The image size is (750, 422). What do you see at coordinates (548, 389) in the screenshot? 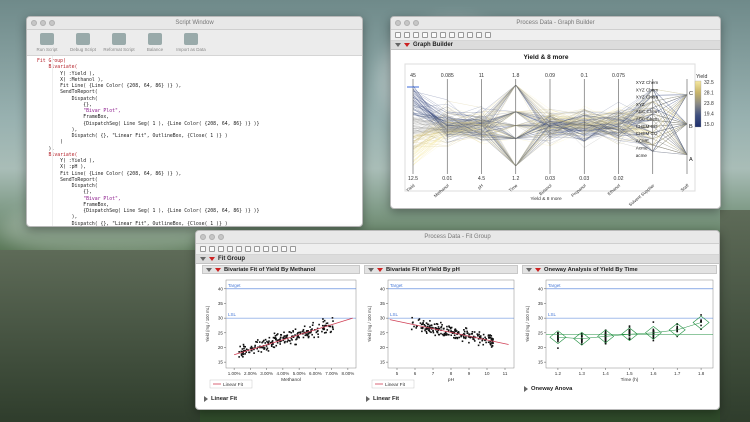
I see `report-section-header: Oneway Anova` at bounding box center [548, 389].